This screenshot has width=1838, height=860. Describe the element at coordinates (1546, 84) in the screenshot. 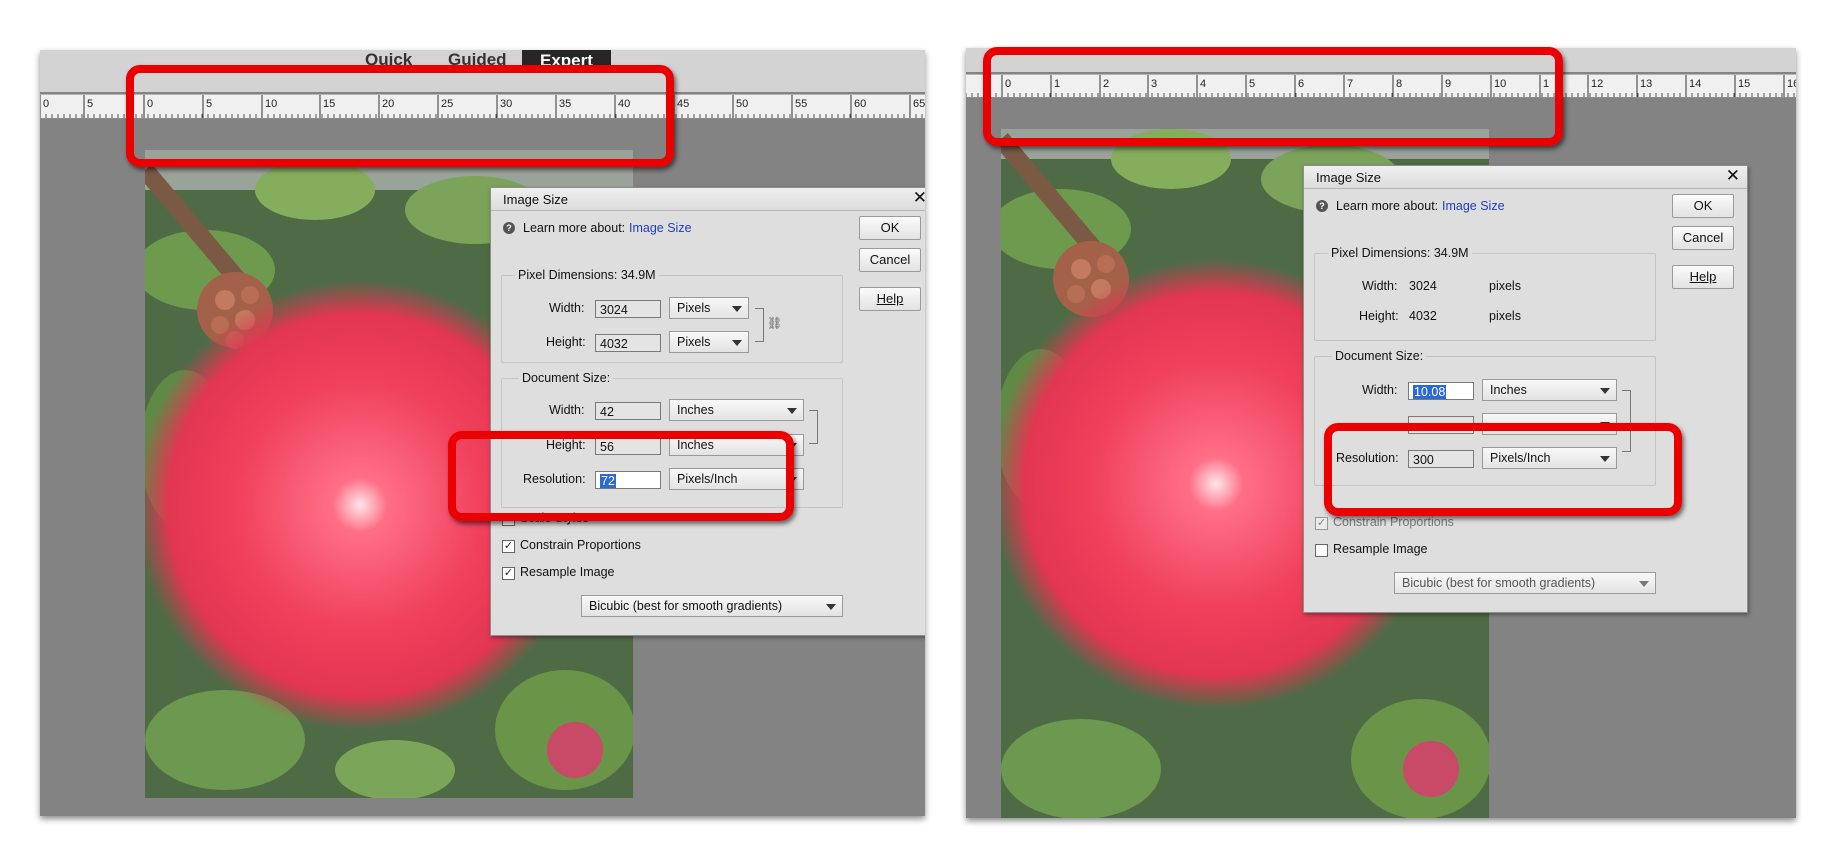

I see `right-ruler-label: 1` at that location.